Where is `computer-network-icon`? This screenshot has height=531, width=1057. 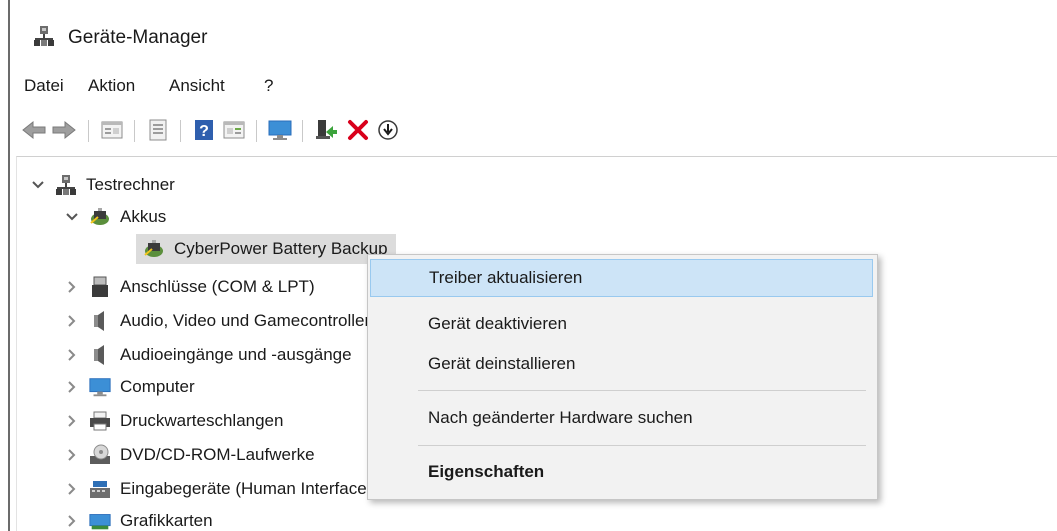
computer-network-icon is located at coordinates (66, 185).